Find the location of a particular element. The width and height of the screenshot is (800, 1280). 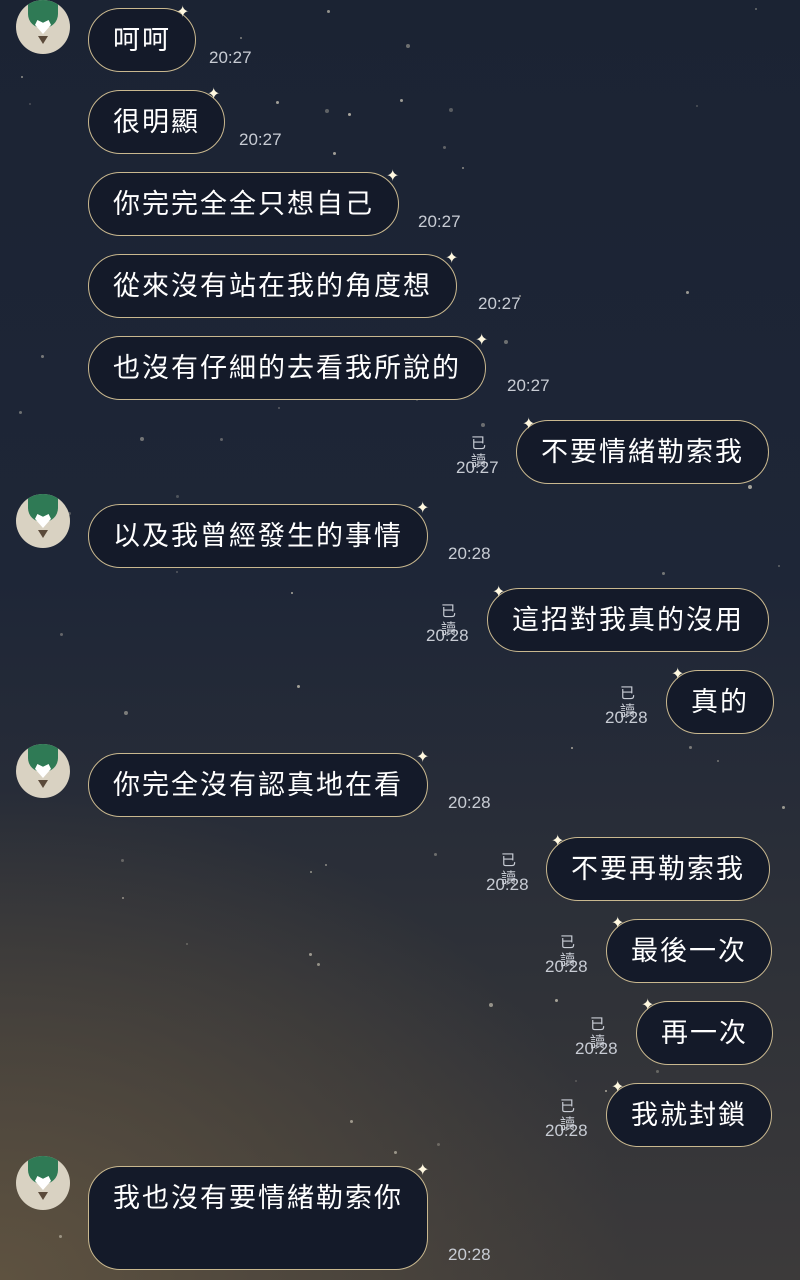

message-text: 你完全沒有認真地在看 is located at coordinates (258, 785).